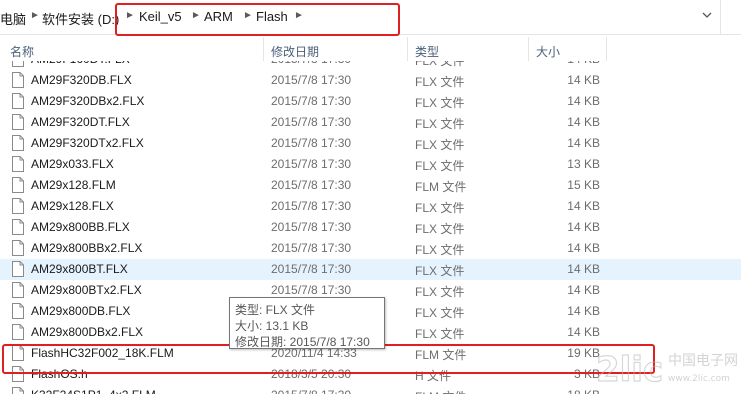  What do you see at coordinates (72, 164) in the screenshot?
I see `file-name: AM29x033.FLX` at bounding box center [72, 164].